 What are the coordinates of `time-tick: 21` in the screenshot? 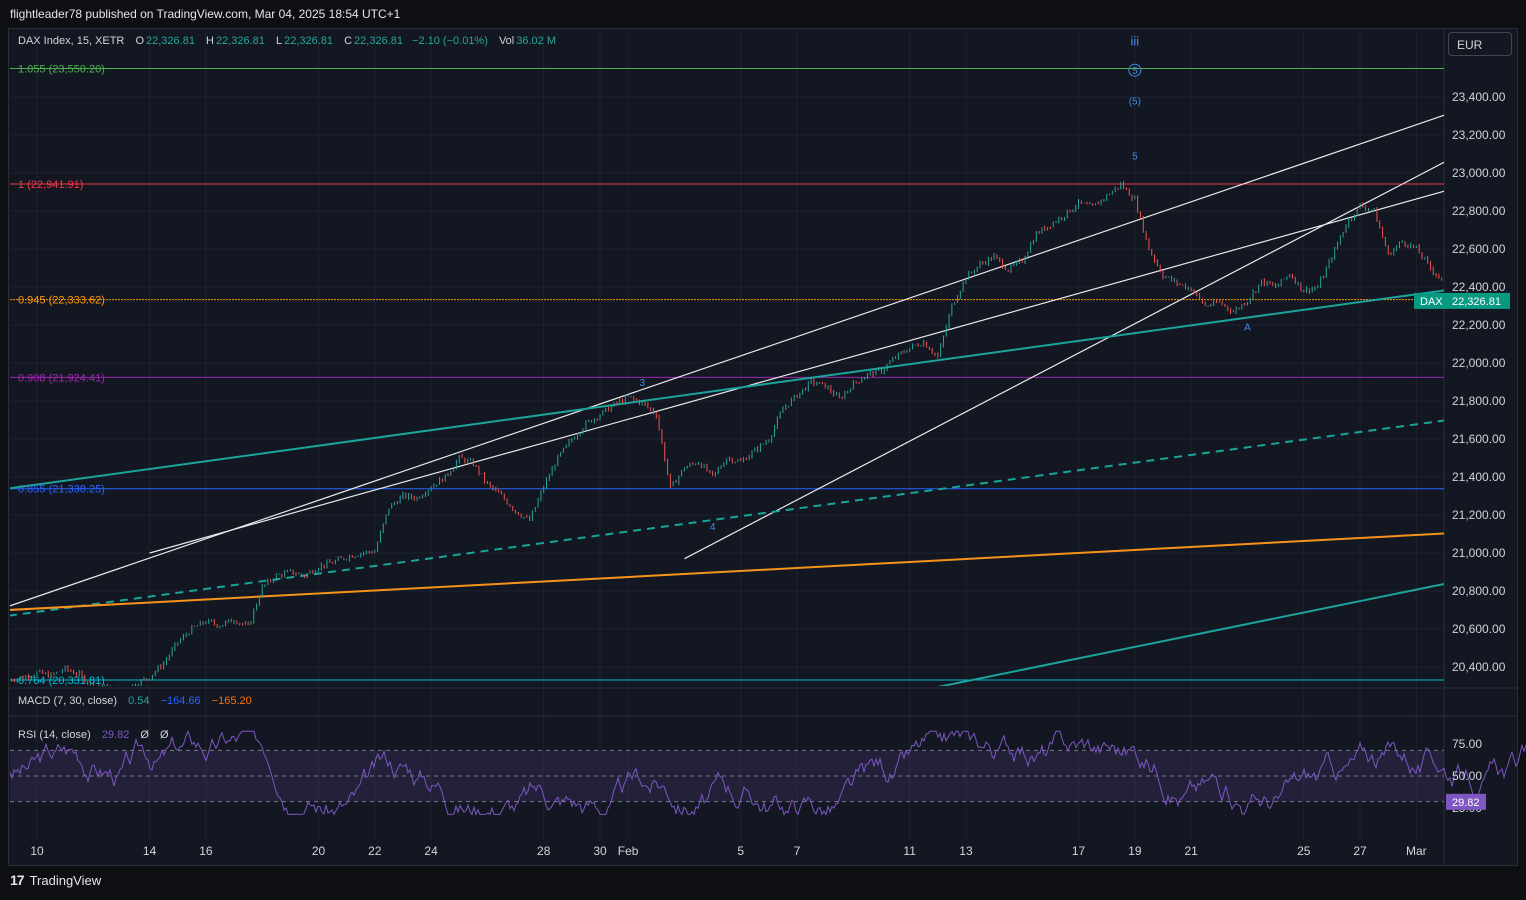 It's located at (1191, 851).